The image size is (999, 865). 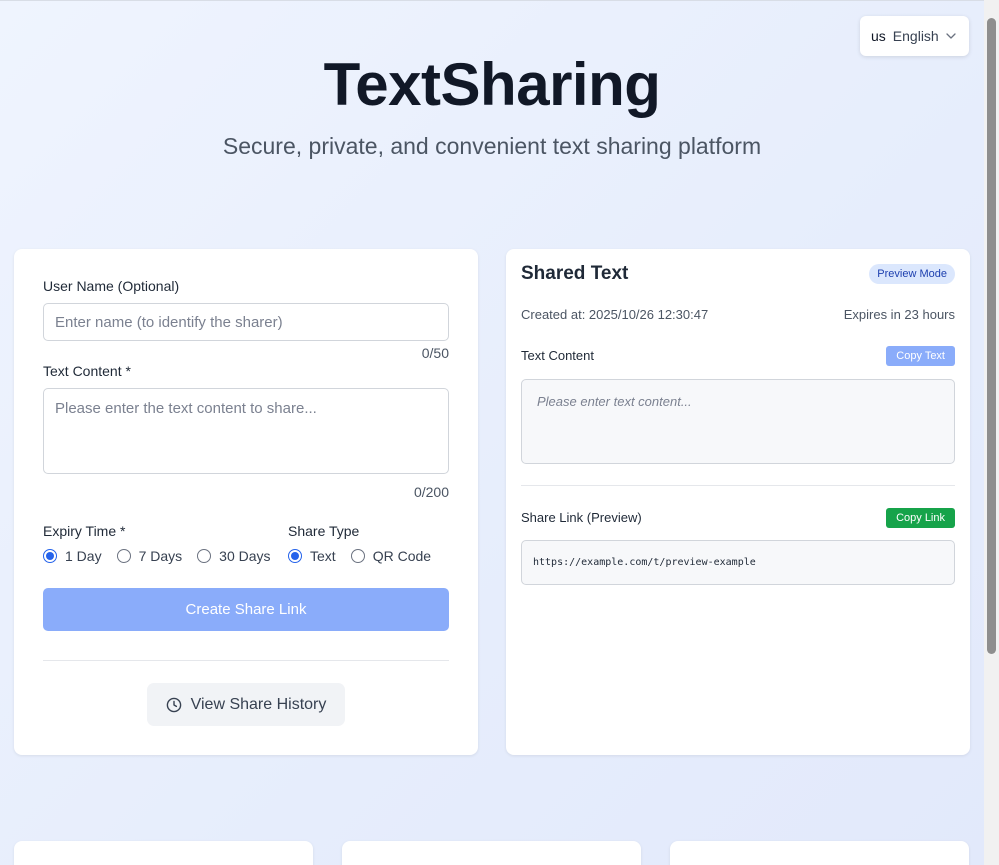 I want to click on share-link-label: Share Link (Preview), so click(x=581, y=517).